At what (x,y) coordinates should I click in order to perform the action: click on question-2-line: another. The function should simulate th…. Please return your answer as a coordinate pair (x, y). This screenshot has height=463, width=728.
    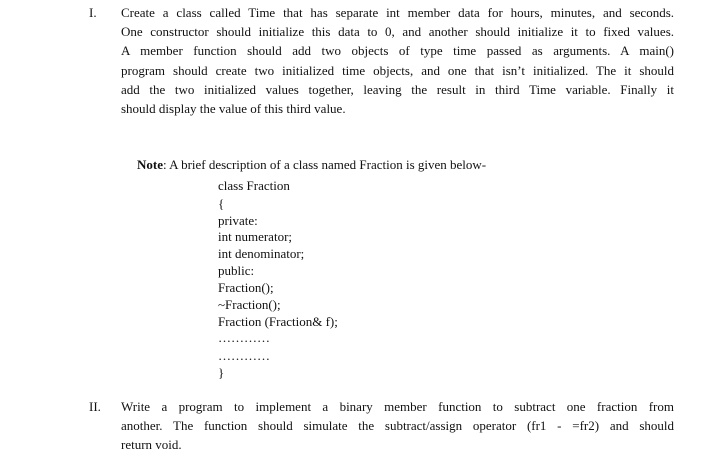
    Looking at the image, I should click on (397, 426).